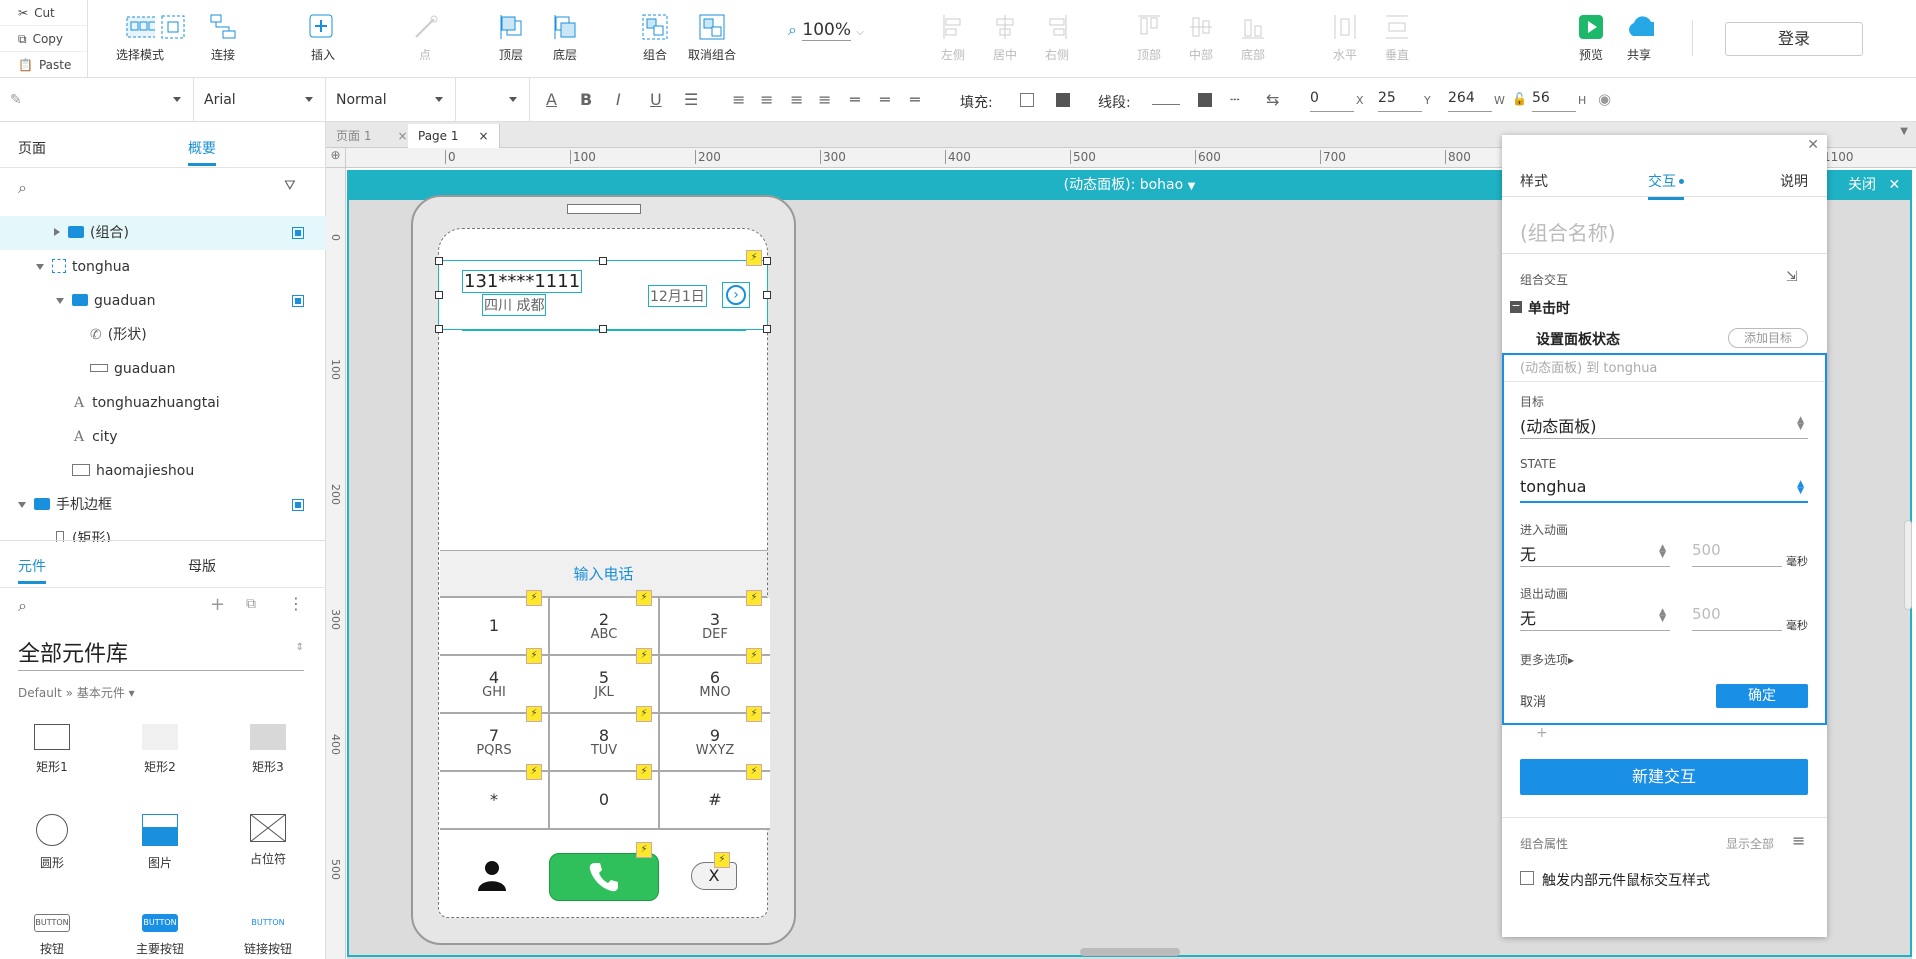  Describe the element at coordinates (425, 37) in the screenshot. I see `point-button: 点` at that location.